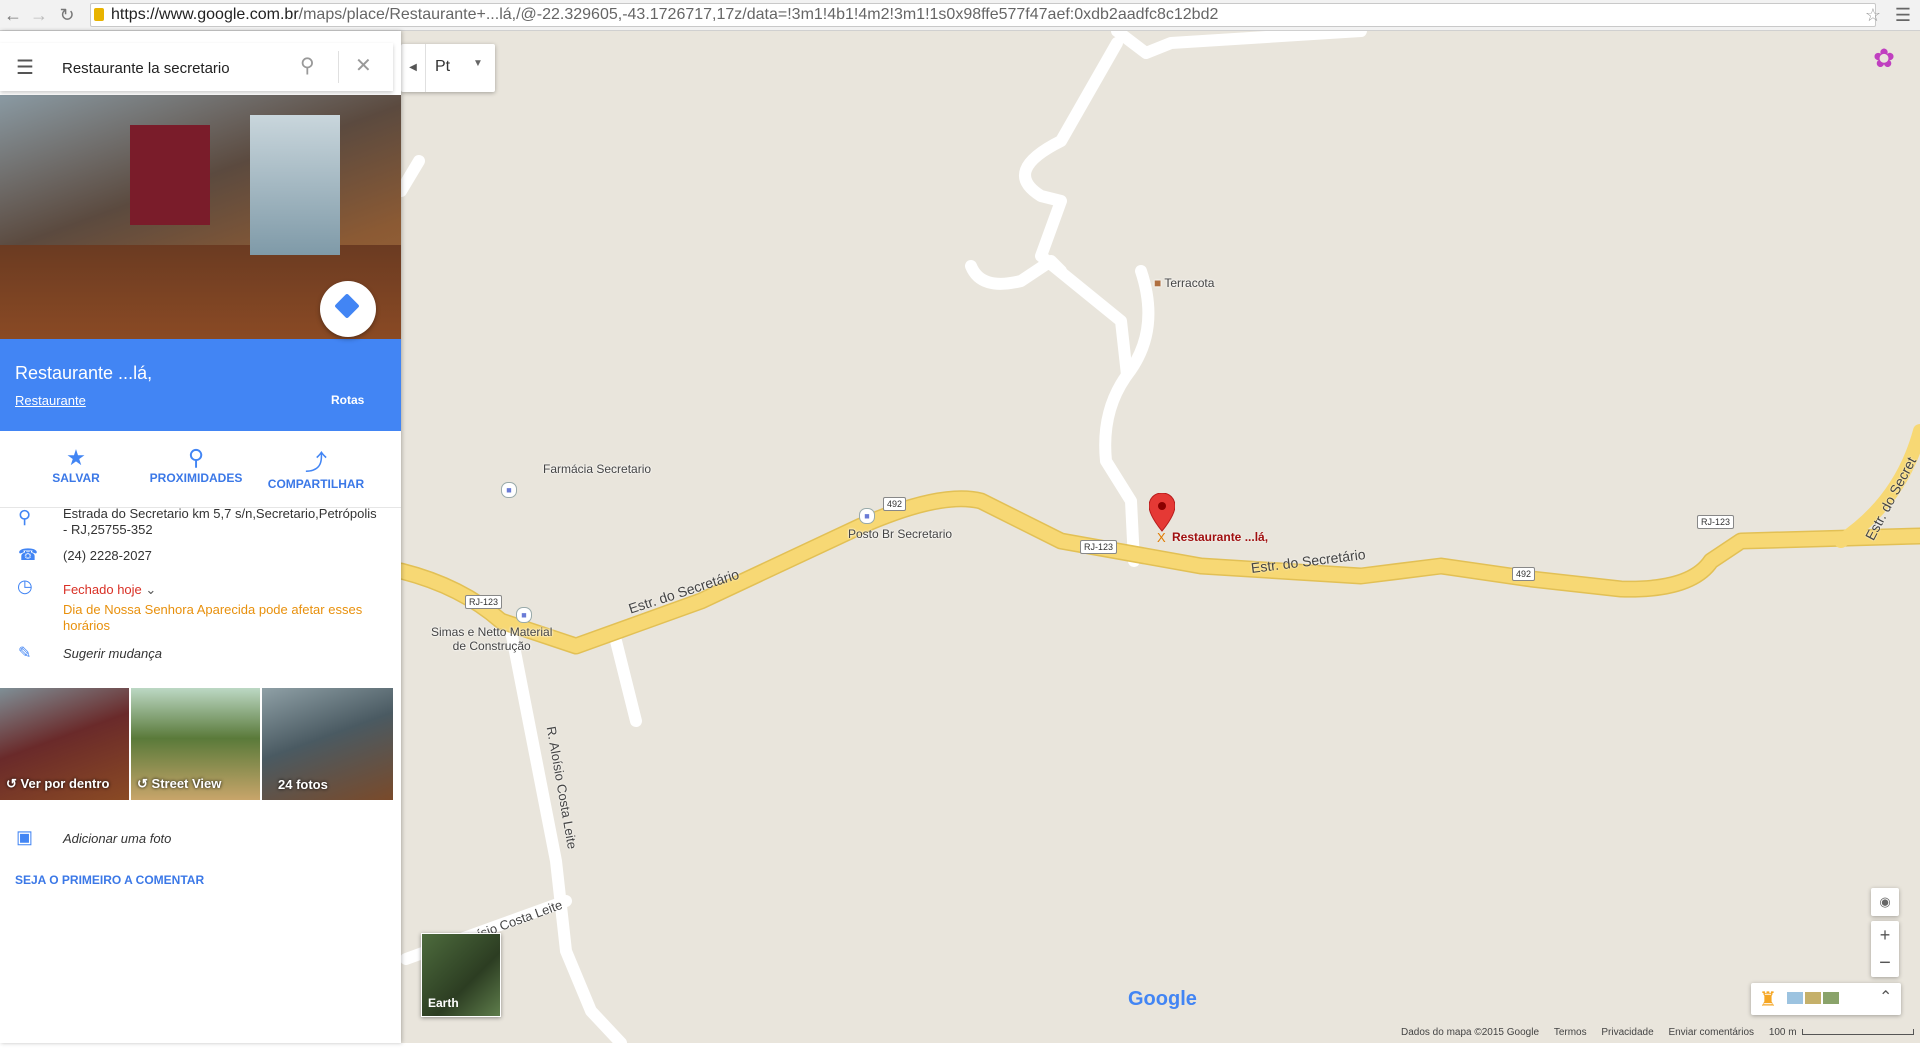 This screenshot has width=1920, height=1048. Describe the element at coordinates (1884, 58) in the screenshot. I see `apps-flower-icon: ✿` at that location.